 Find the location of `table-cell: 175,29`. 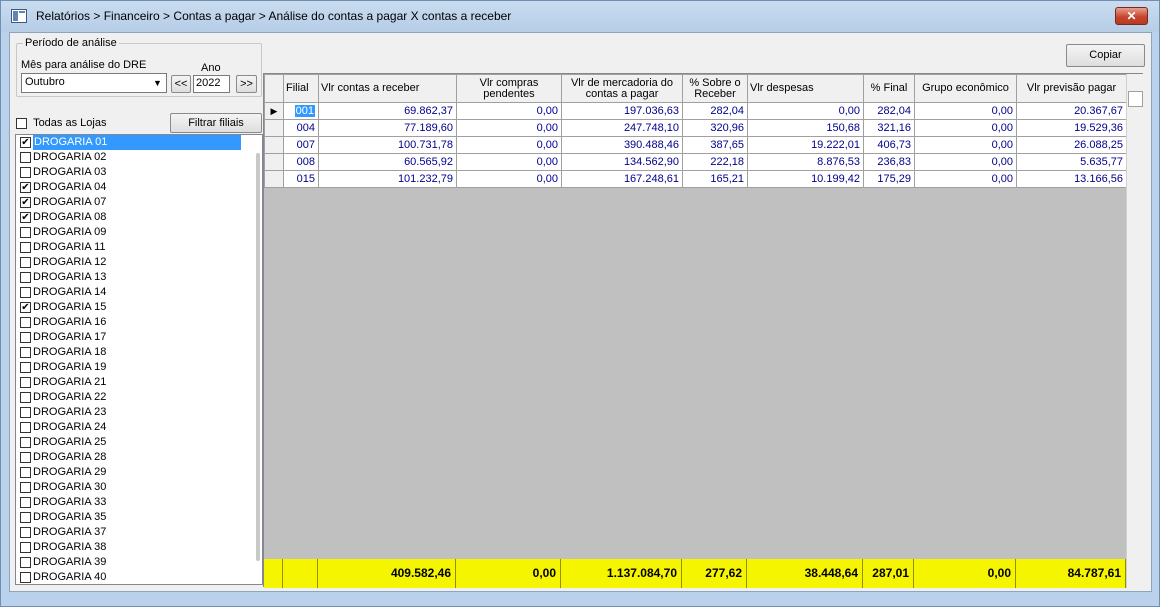

table-cell: 175,29 is located at coordinates (889, 179).